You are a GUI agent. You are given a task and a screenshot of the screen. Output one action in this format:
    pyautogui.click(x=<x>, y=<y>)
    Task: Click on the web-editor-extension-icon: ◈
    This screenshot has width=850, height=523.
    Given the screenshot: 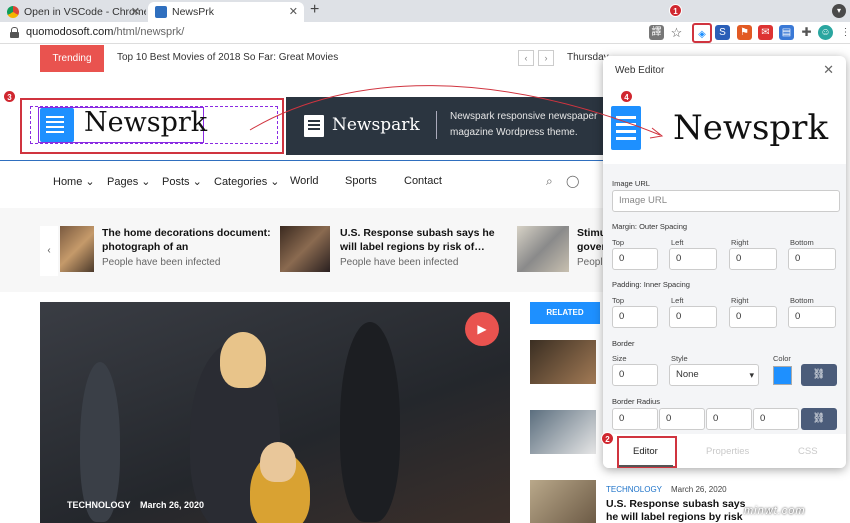 What is the action you would take?
    pyautogui.click(x=702, y=33)
    